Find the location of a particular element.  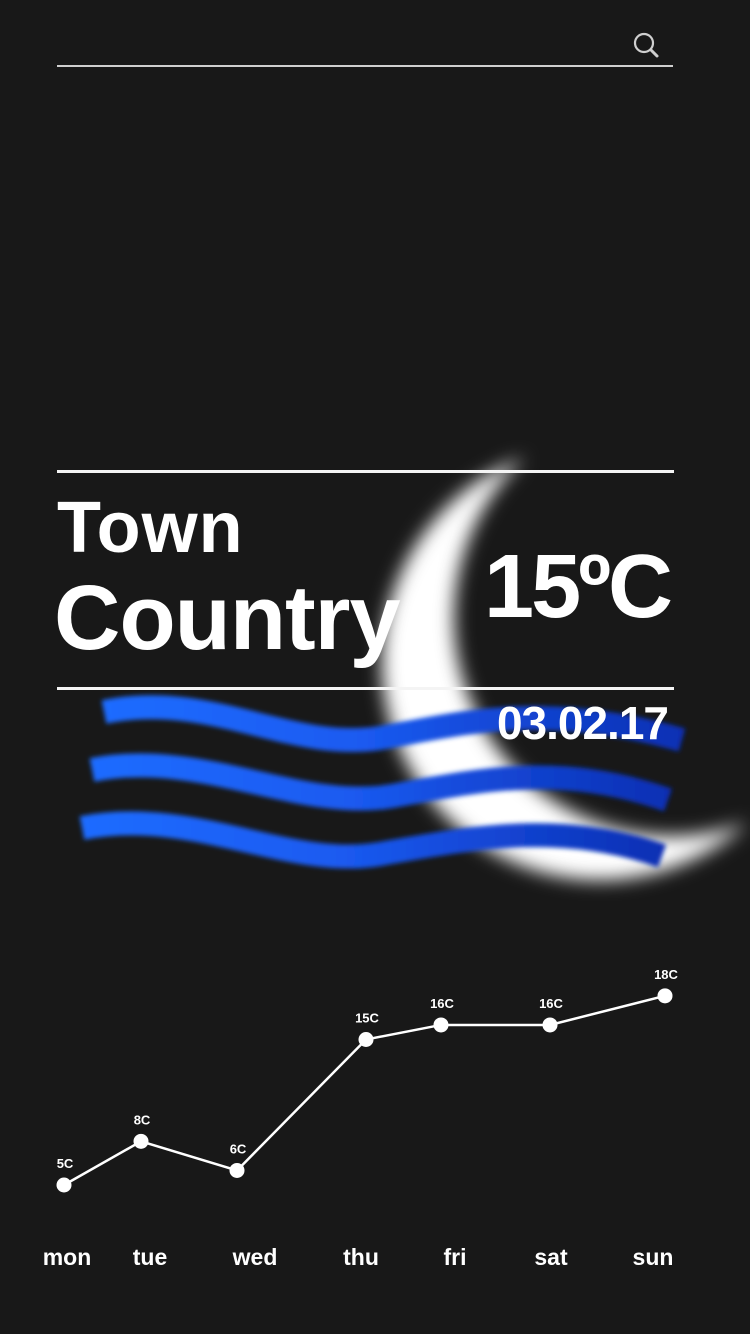

data-point-sun is located at coordinates (665, 996).